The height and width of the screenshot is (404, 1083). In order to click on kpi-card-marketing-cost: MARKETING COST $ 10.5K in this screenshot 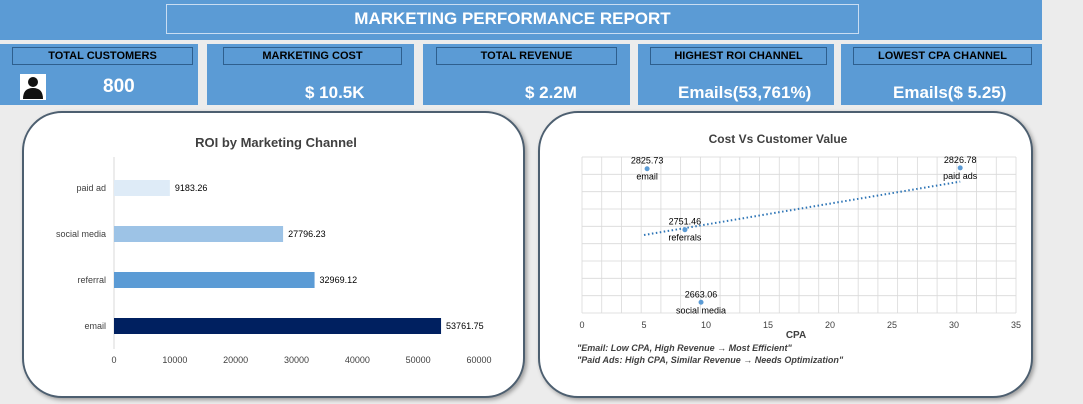, I will do `click(310, 74)`.